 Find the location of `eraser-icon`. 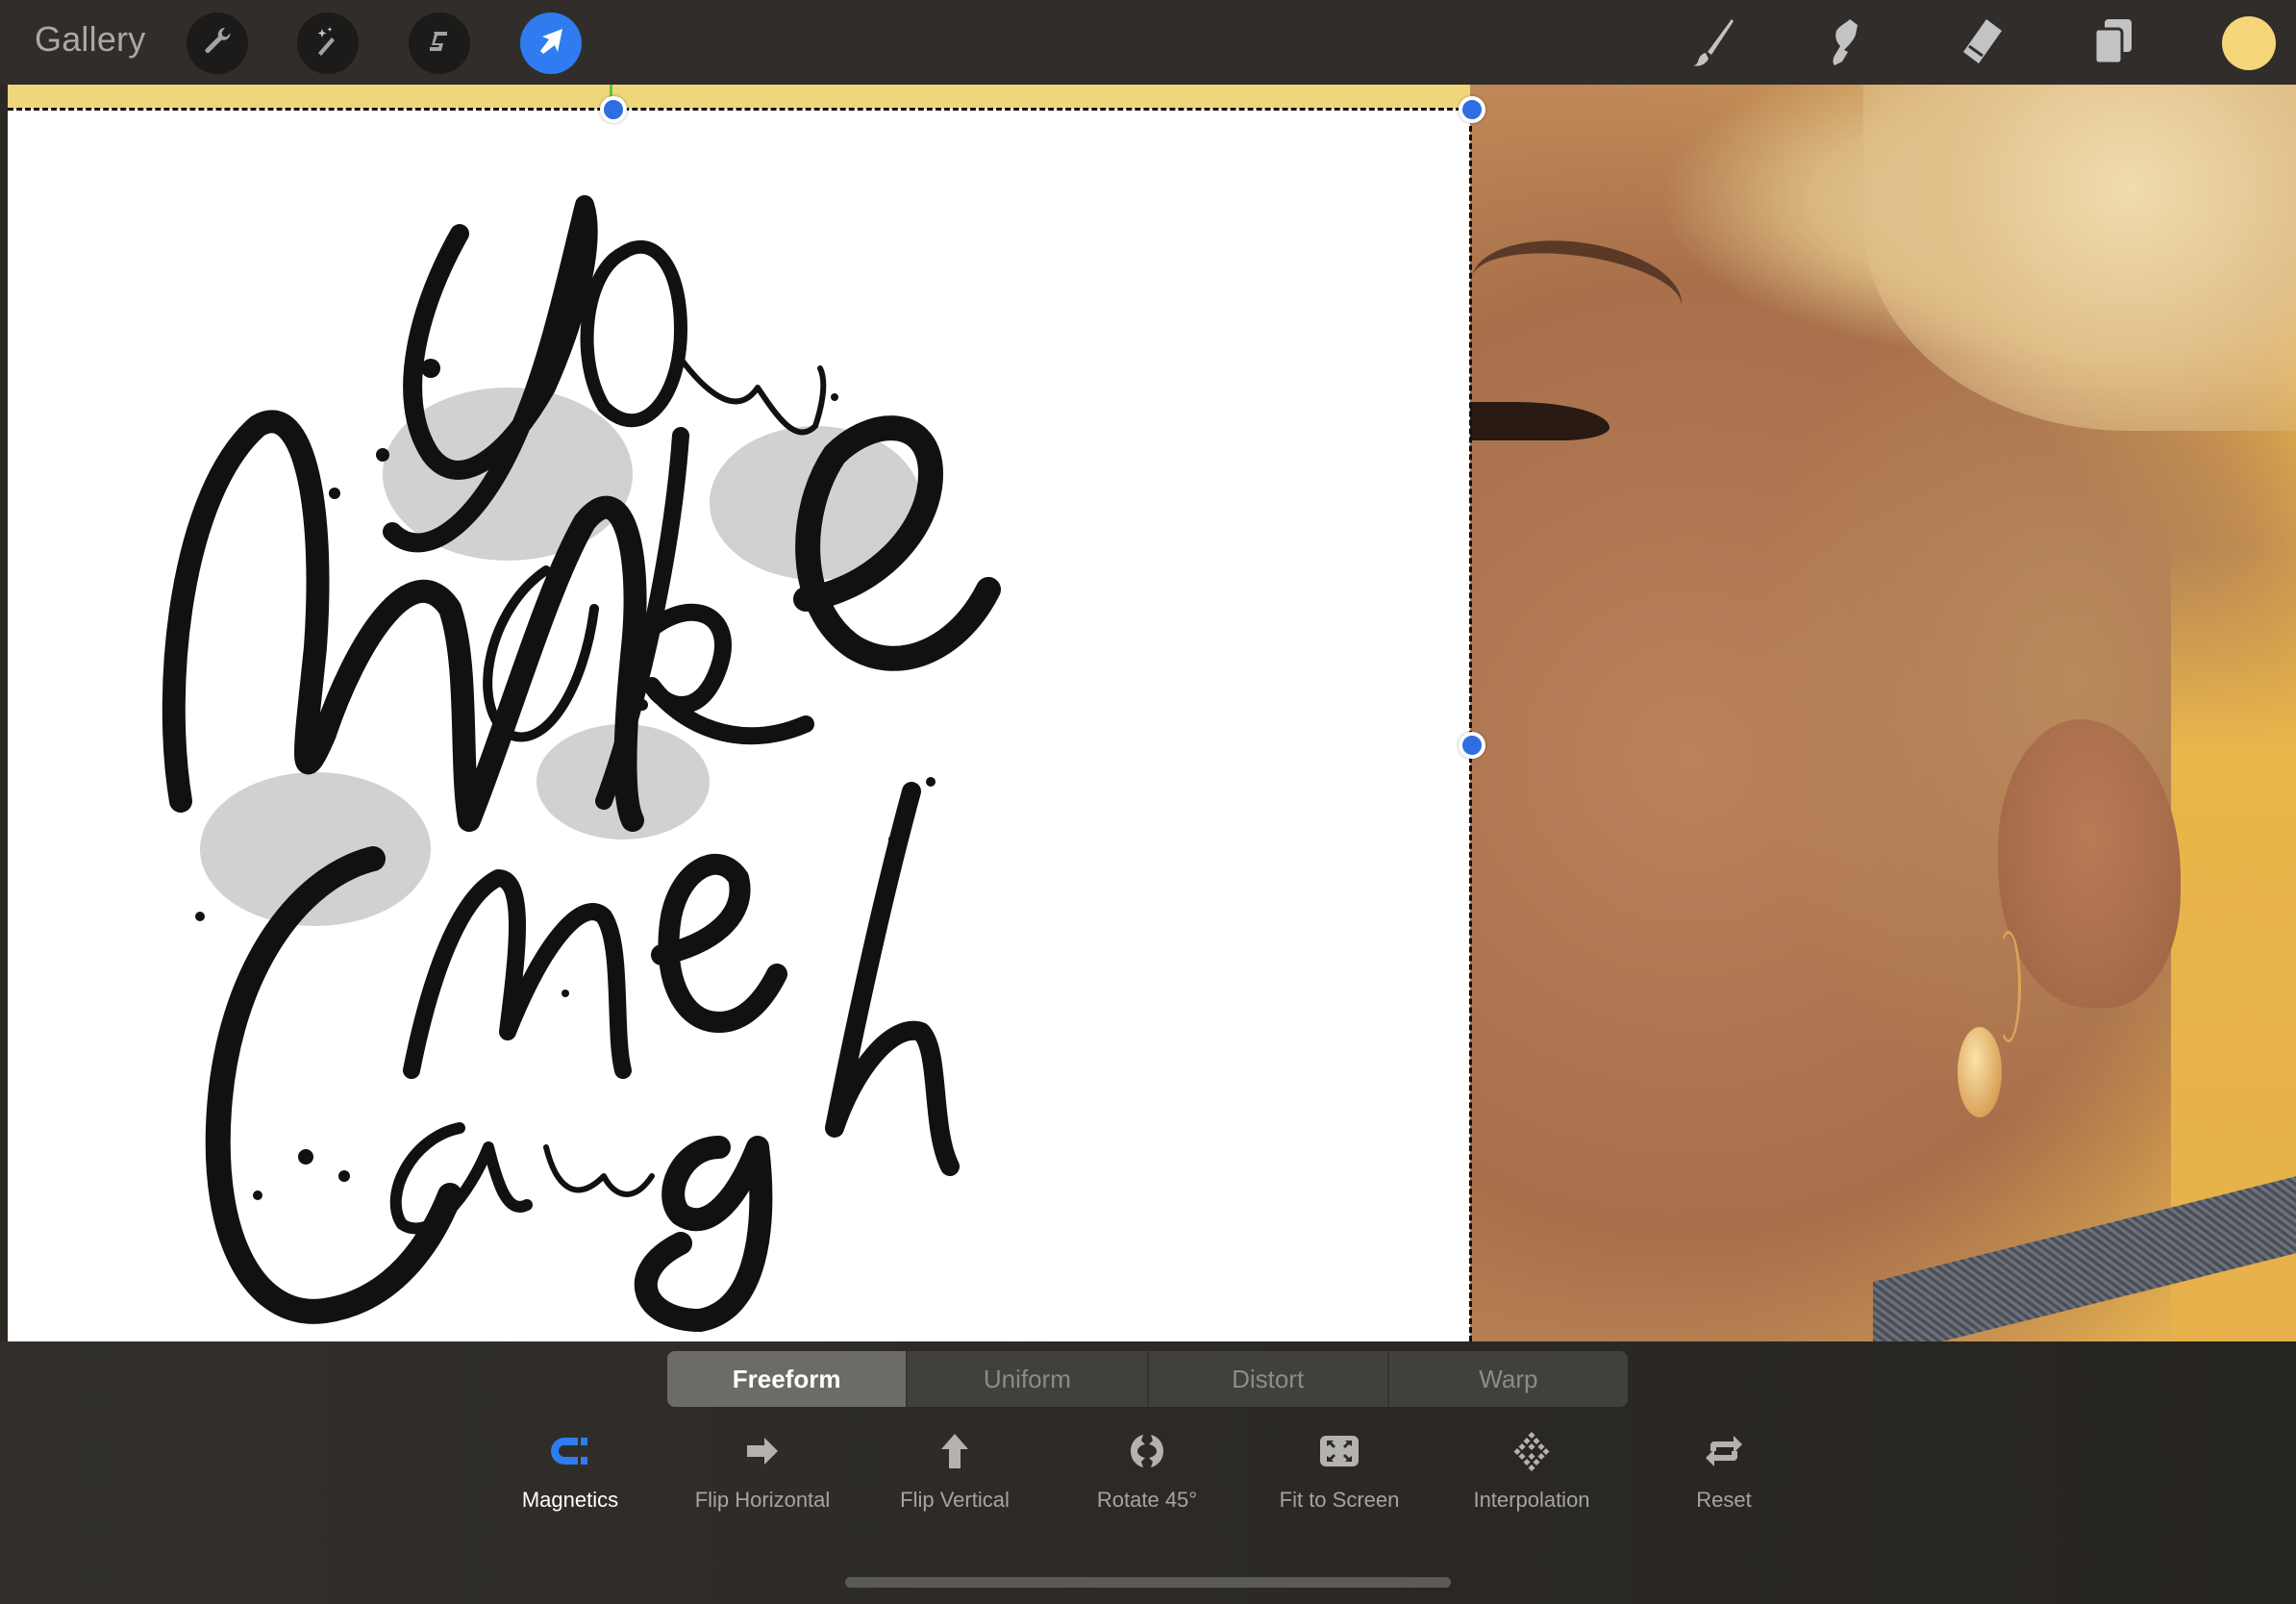

eraser-icon is located at coordinates (1980, 43).